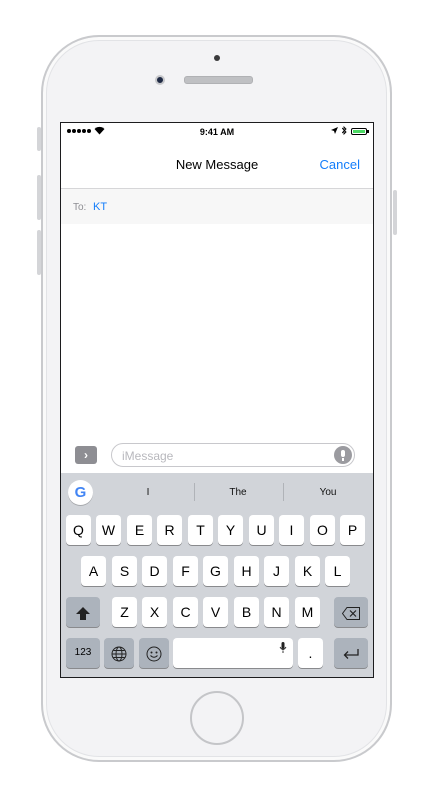  I want to click on earpiece-speaker, so click(218, 80).